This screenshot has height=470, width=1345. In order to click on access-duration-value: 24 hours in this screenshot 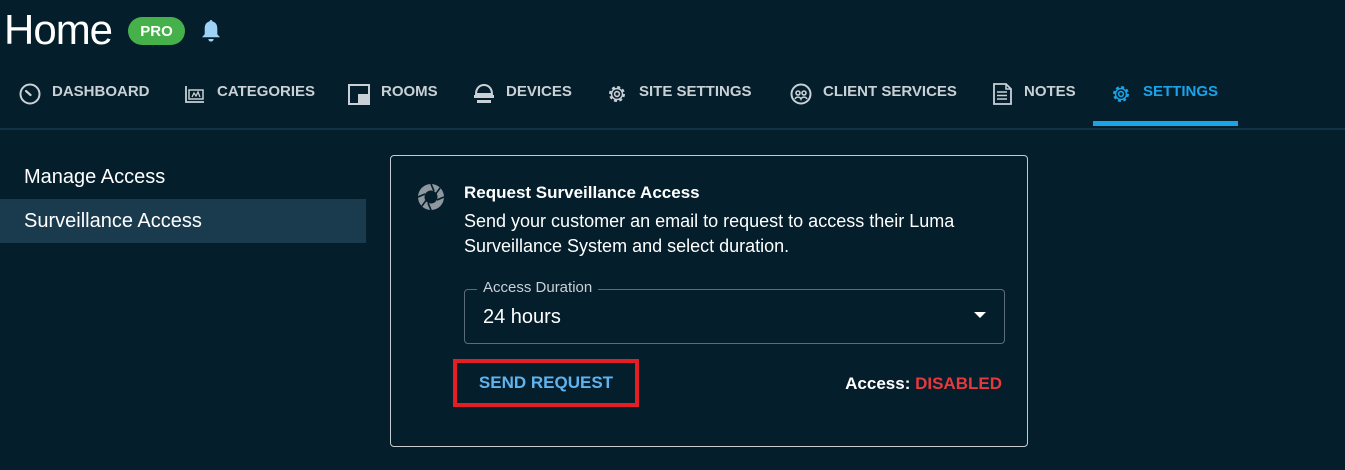, I will do `click(522, 317)`.